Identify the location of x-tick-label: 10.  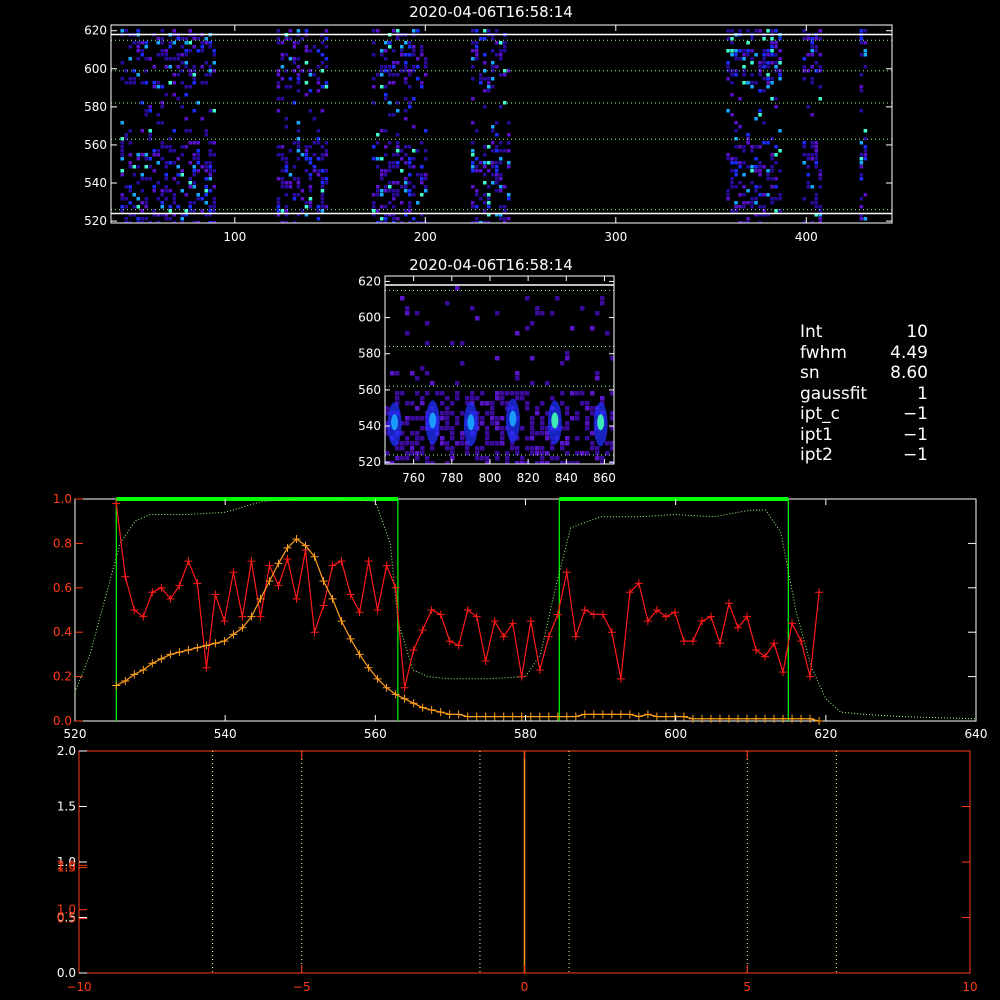
(969, 987).